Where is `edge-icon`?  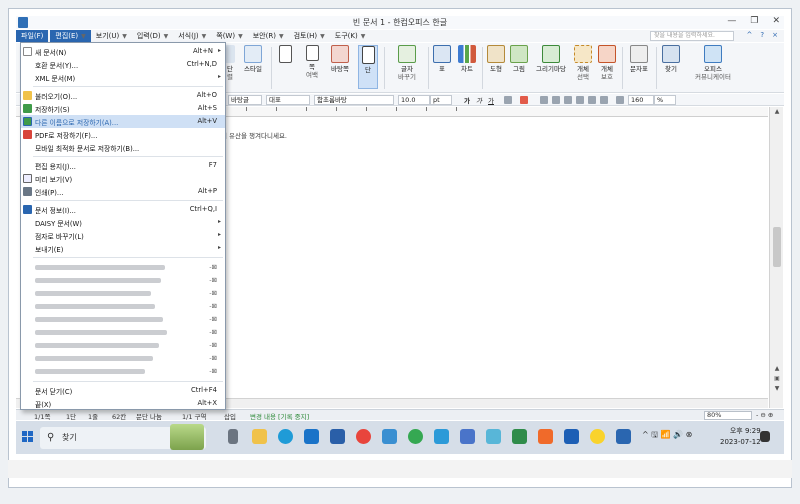
edge-icon is located at coordinates (285, 436).